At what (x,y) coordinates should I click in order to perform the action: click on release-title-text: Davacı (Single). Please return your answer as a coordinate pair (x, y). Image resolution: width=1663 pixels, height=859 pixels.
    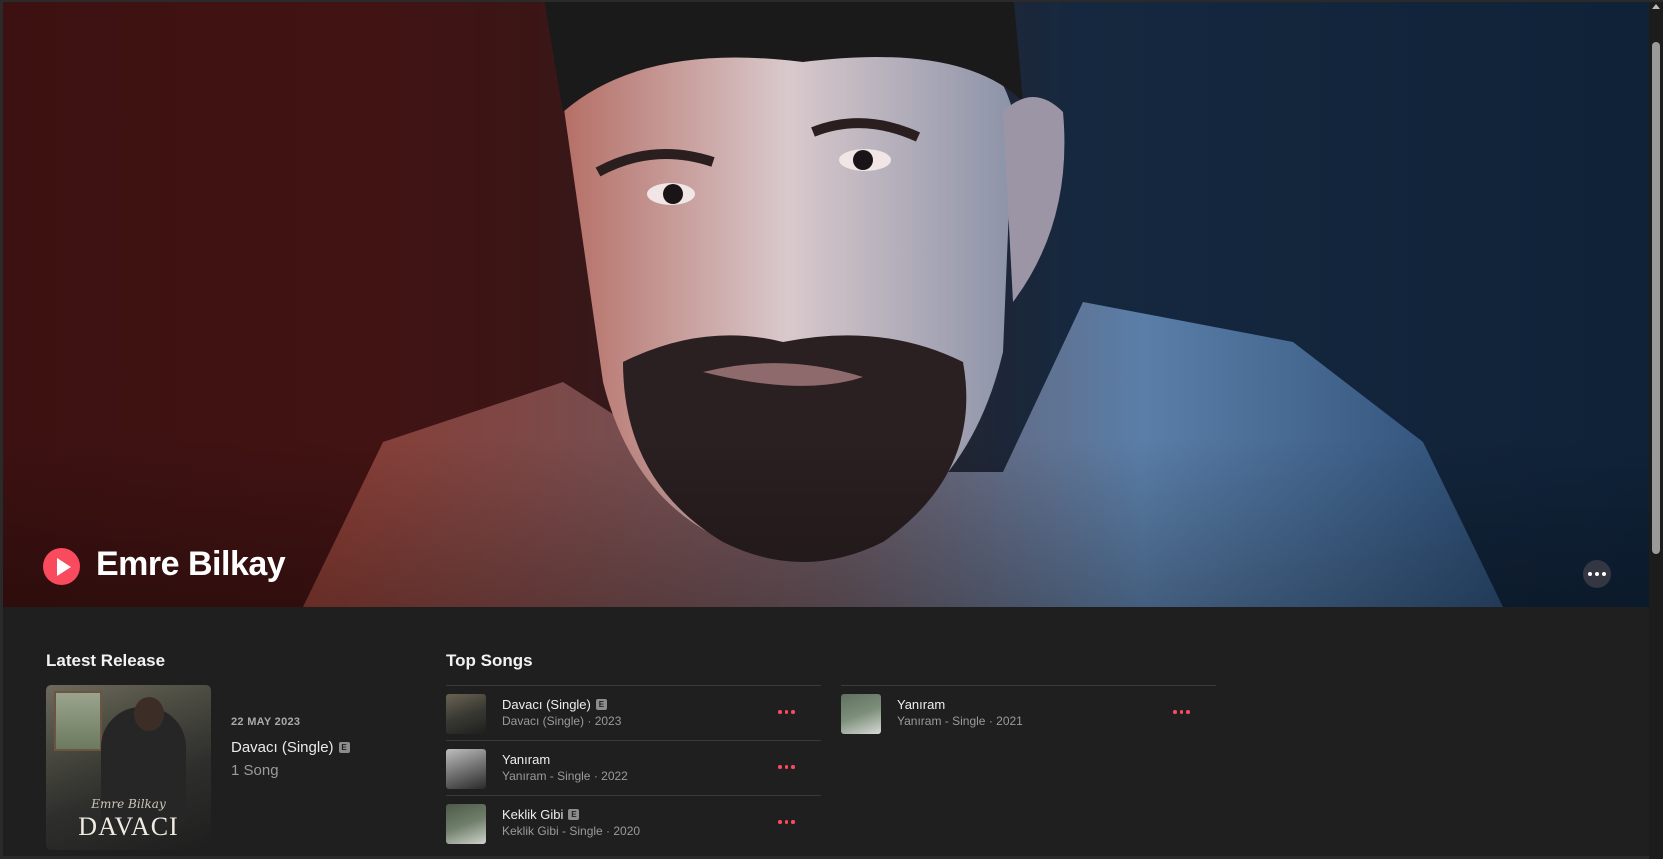
    Looking at the image, I should click on (282, 747).